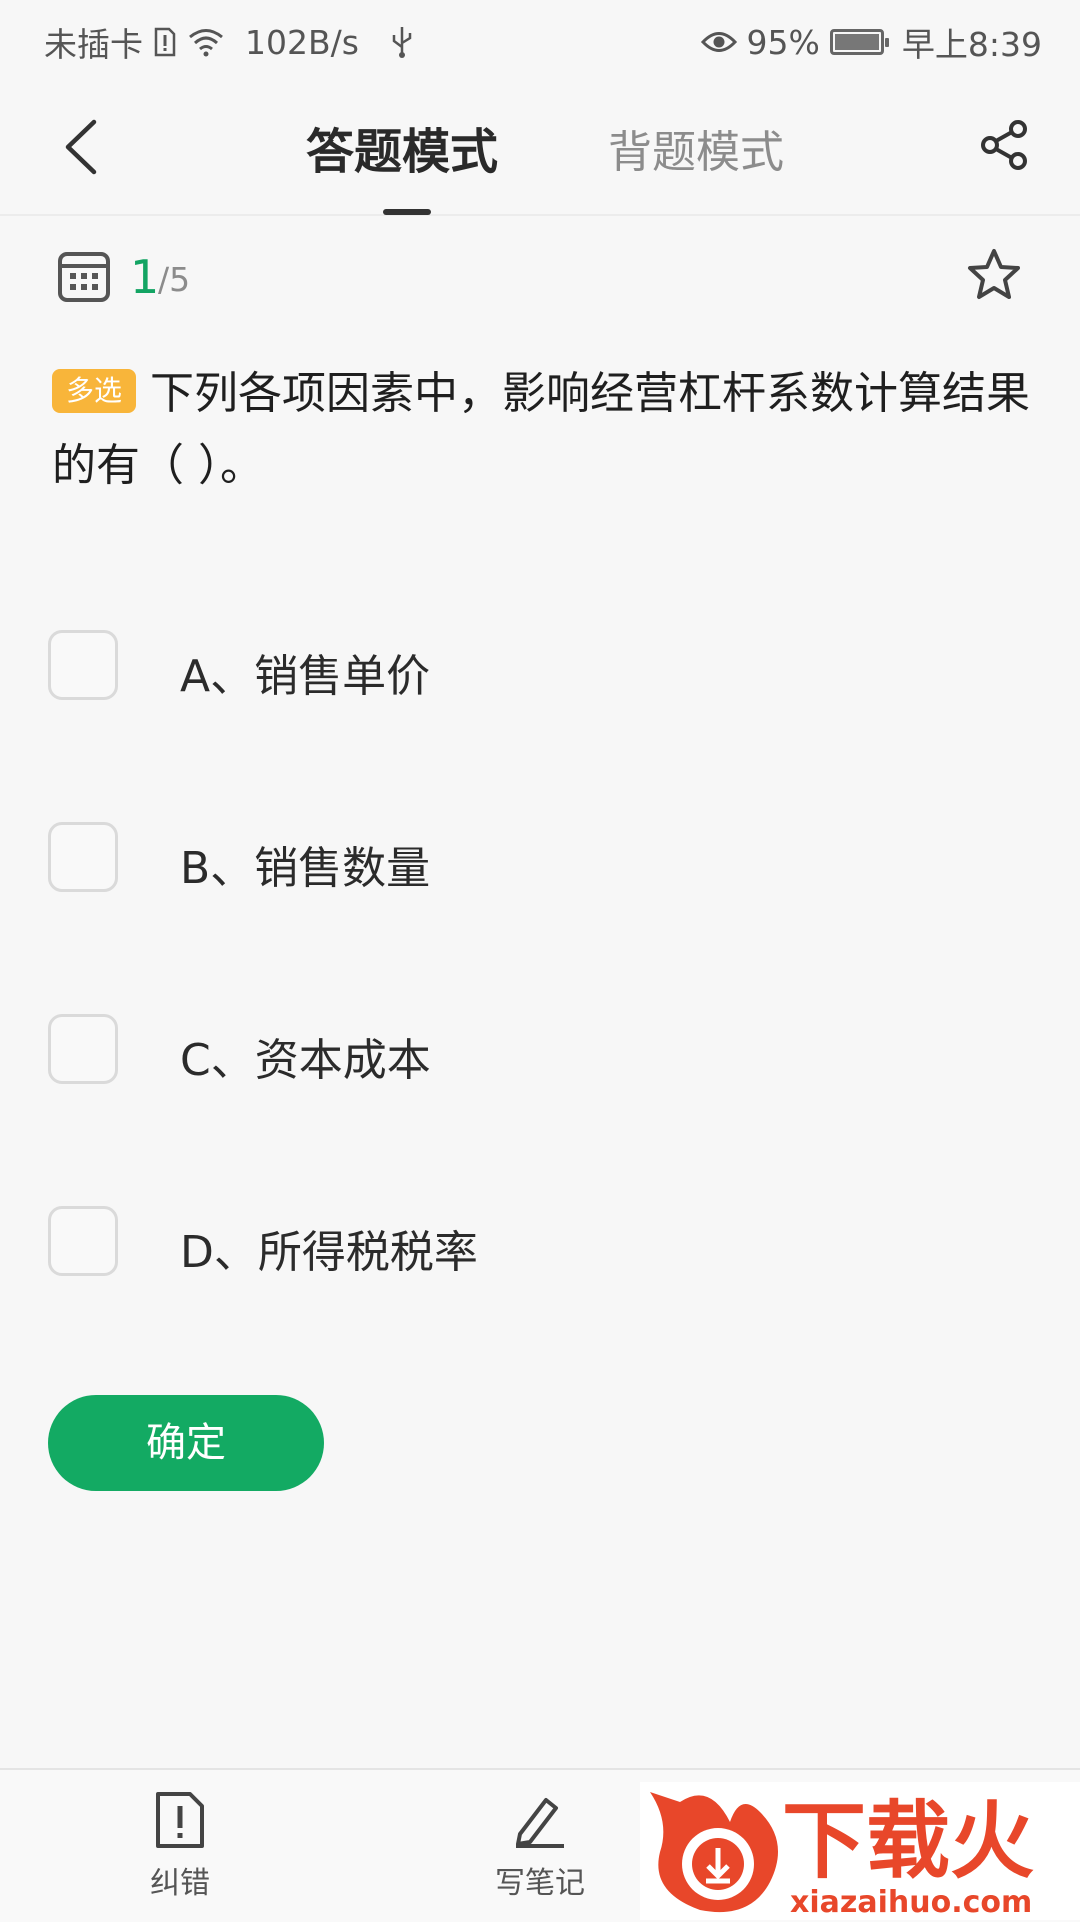 Image resolution: width=1080 pixels, height=1922 pixels. Describe the element at coordinates (402, 147) in the screenshot. I see `tab-answer-mode: 答题模式` at that location.